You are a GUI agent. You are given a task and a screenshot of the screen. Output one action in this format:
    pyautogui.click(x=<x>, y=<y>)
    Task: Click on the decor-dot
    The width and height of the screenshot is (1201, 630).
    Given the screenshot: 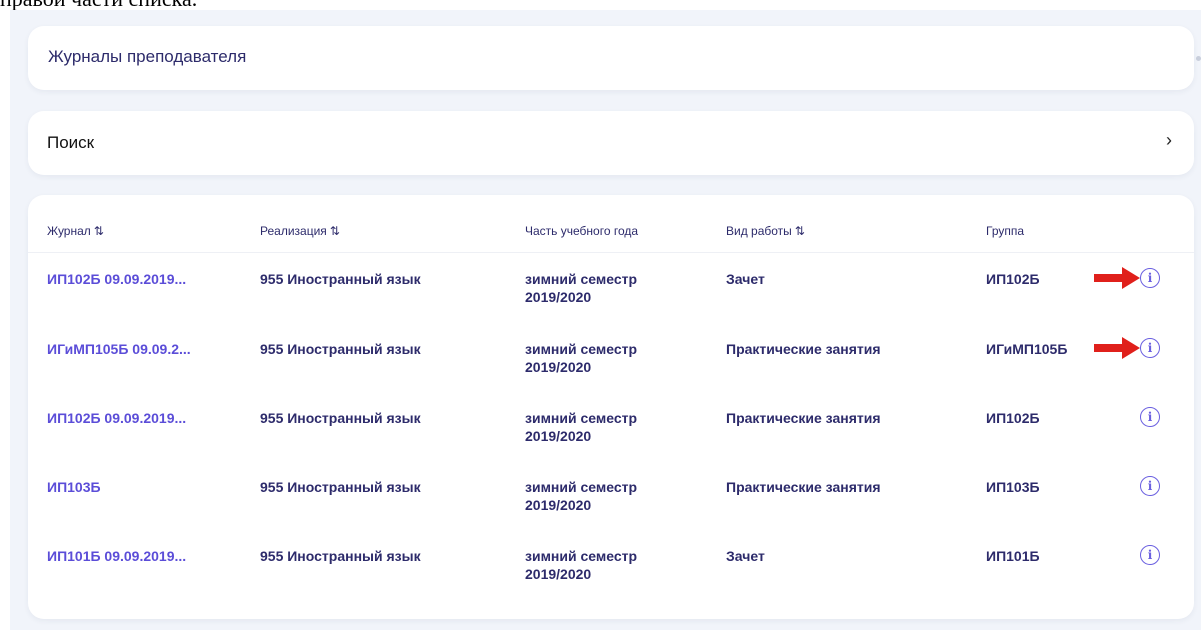 What is the action you would take?
    pyautogui.click(x=1198, y=58)
    